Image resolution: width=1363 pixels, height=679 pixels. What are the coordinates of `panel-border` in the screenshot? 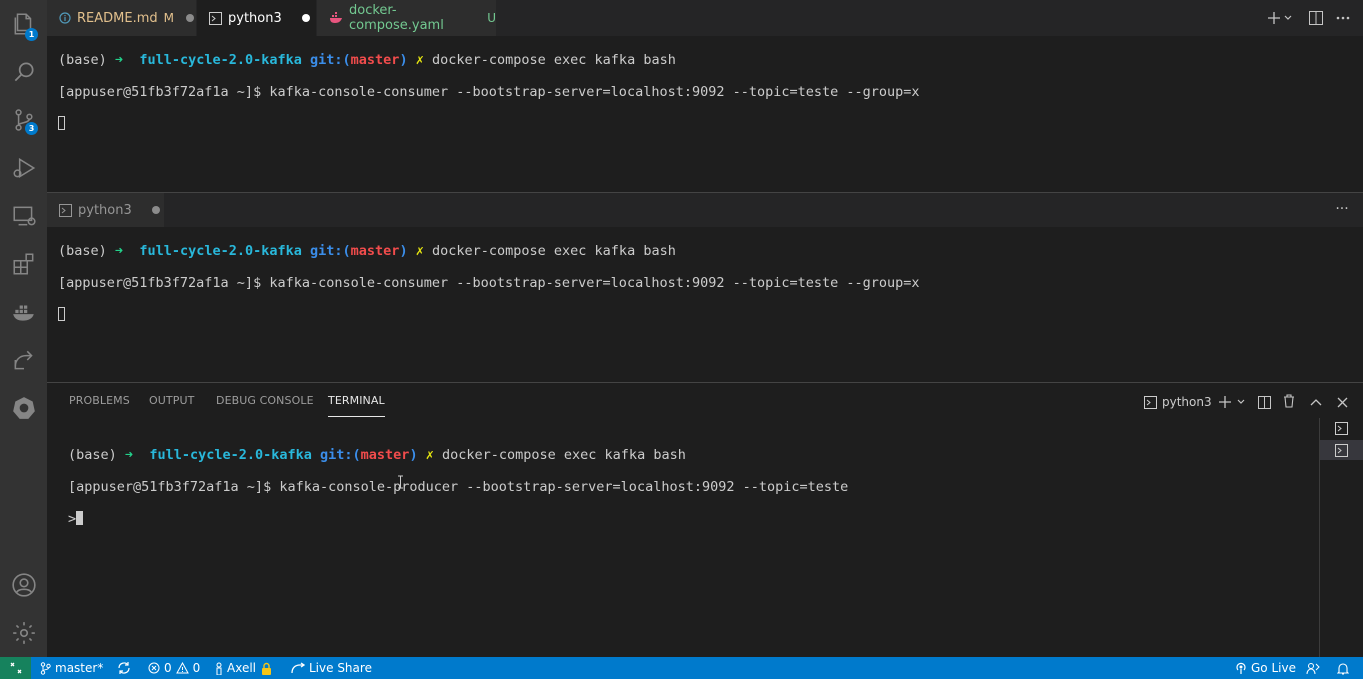 It's located at (705, 382).